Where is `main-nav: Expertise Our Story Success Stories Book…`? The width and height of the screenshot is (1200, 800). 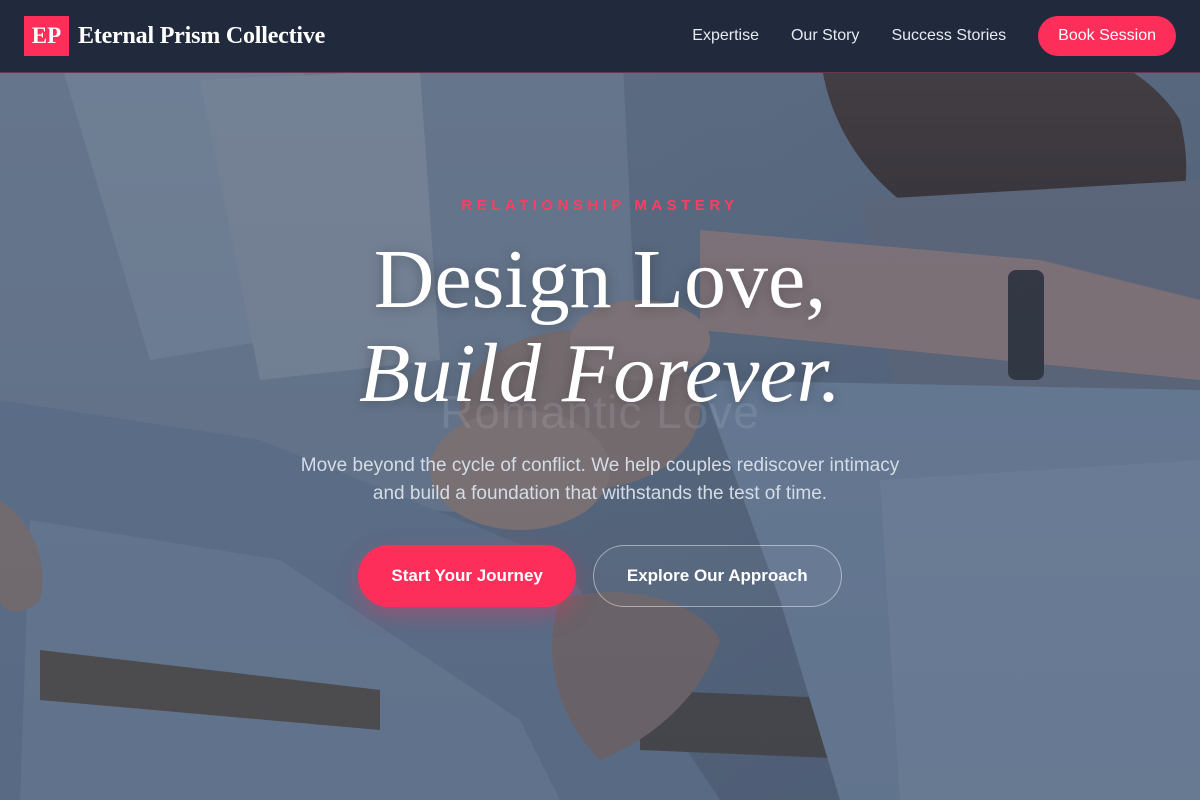
main-nav: Expertise Our Story Success Stories Book… is located at coordinates (918, 36).